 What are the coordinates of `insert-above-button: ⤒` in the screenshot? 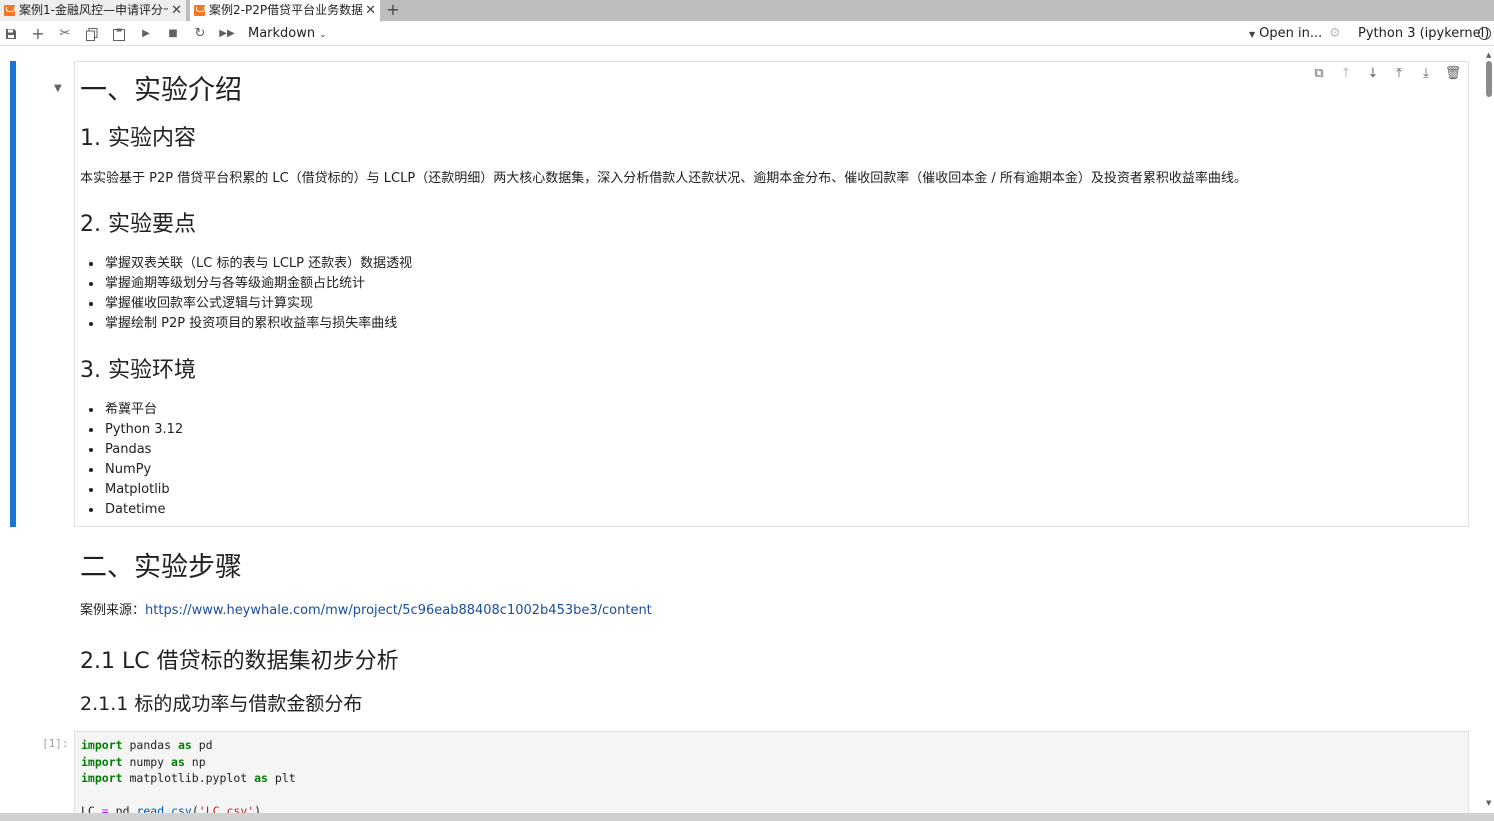 It's located at (1399, 74).